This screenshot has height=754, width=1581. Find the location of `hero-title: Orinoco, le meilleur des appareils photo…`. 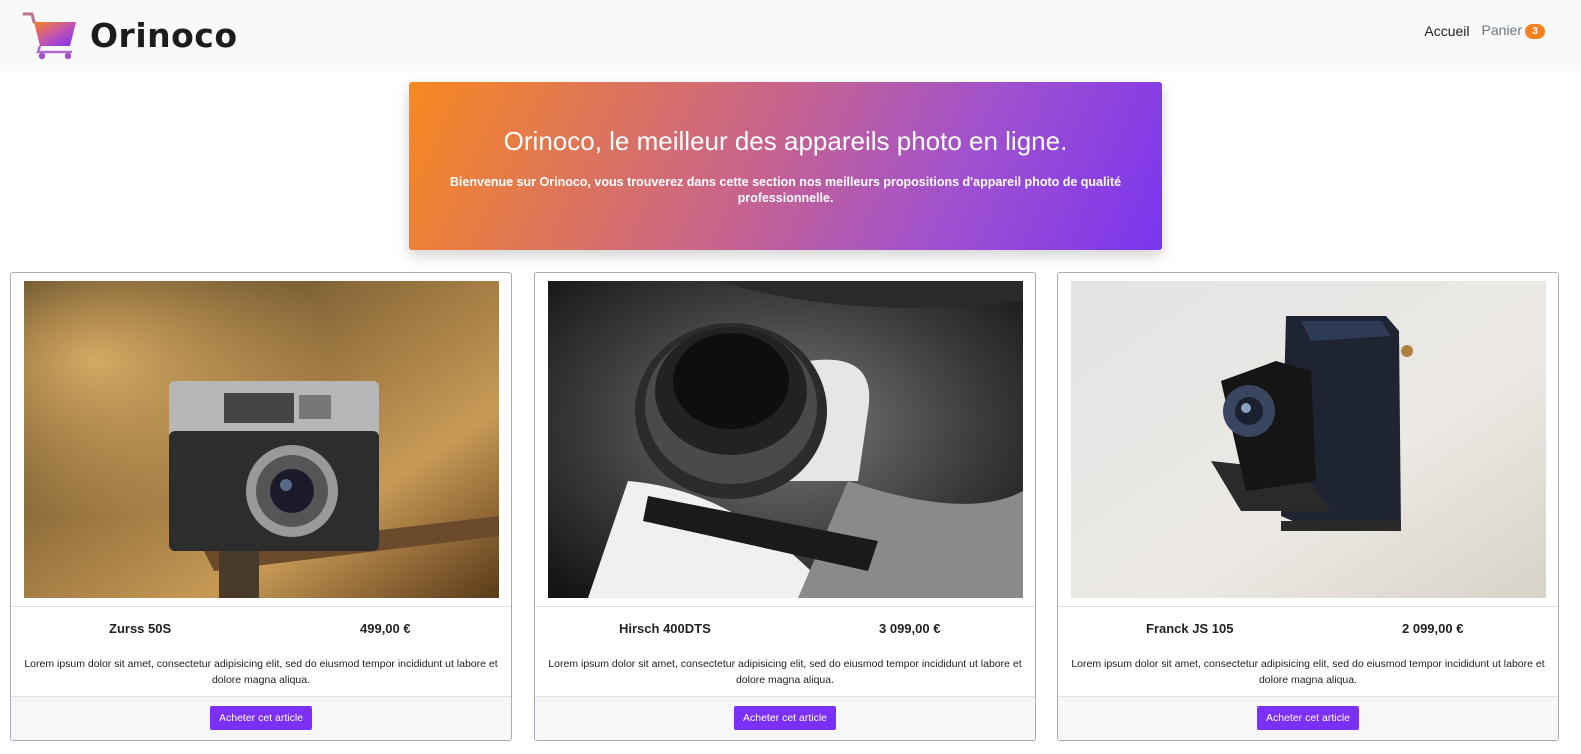

hero-title: Orinoco, le meilleur des appareils photo… is located at coordinates (785, 141).